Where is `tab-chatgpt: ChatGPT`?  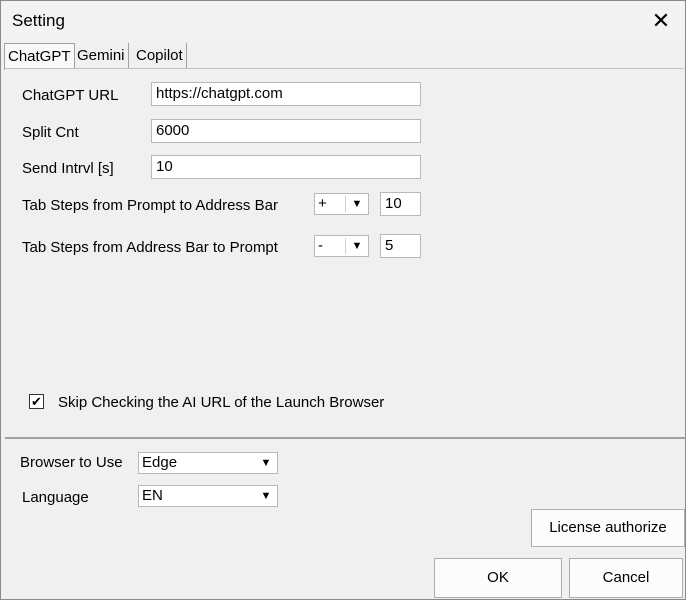
tab-chatgpt: ChatGPT is located at coordinates (39, 56).